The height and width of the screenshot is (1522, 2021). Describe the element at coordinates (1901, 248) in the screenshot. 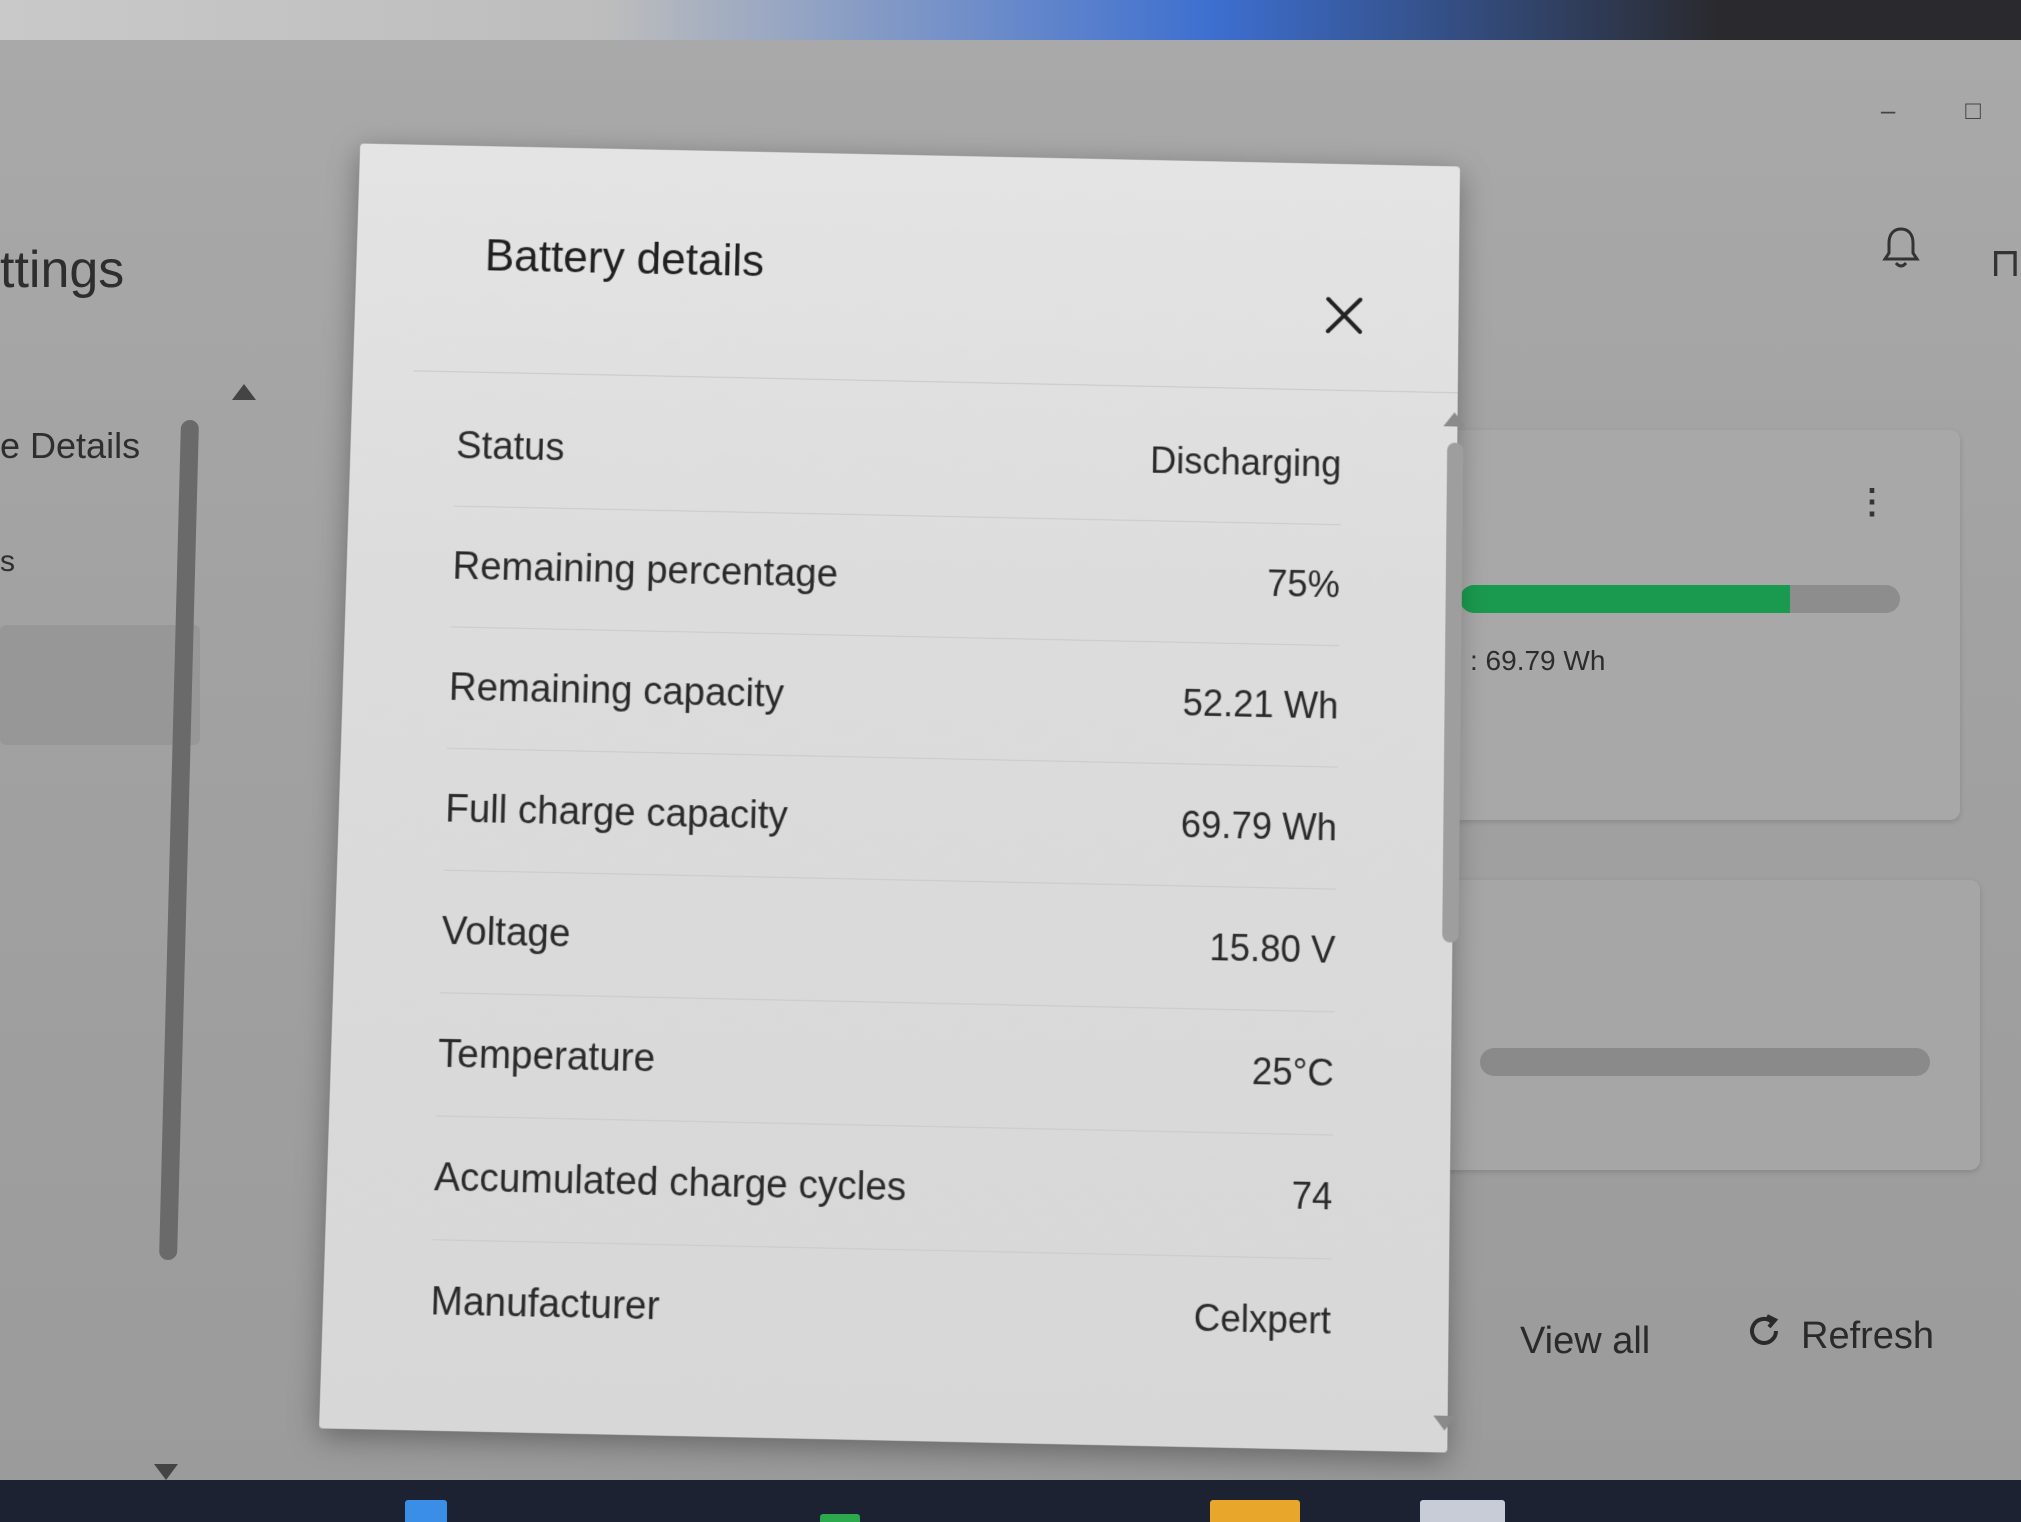

I see `bell-icon` at that location.